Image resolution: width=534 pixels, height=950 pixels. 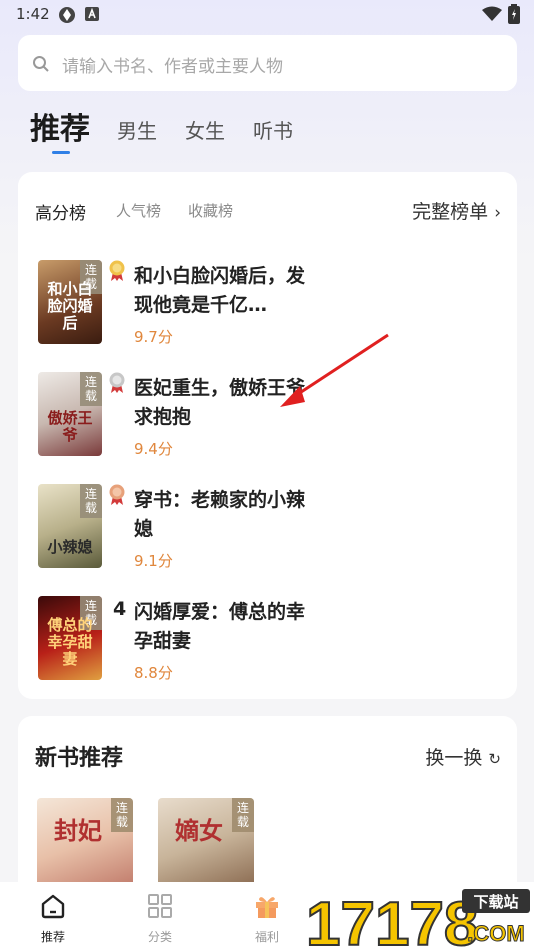 What do you see at coordinates (273, 129) in the screenshot?
I see `tab-audiobook: 听书` at bounding box center [273, 129].